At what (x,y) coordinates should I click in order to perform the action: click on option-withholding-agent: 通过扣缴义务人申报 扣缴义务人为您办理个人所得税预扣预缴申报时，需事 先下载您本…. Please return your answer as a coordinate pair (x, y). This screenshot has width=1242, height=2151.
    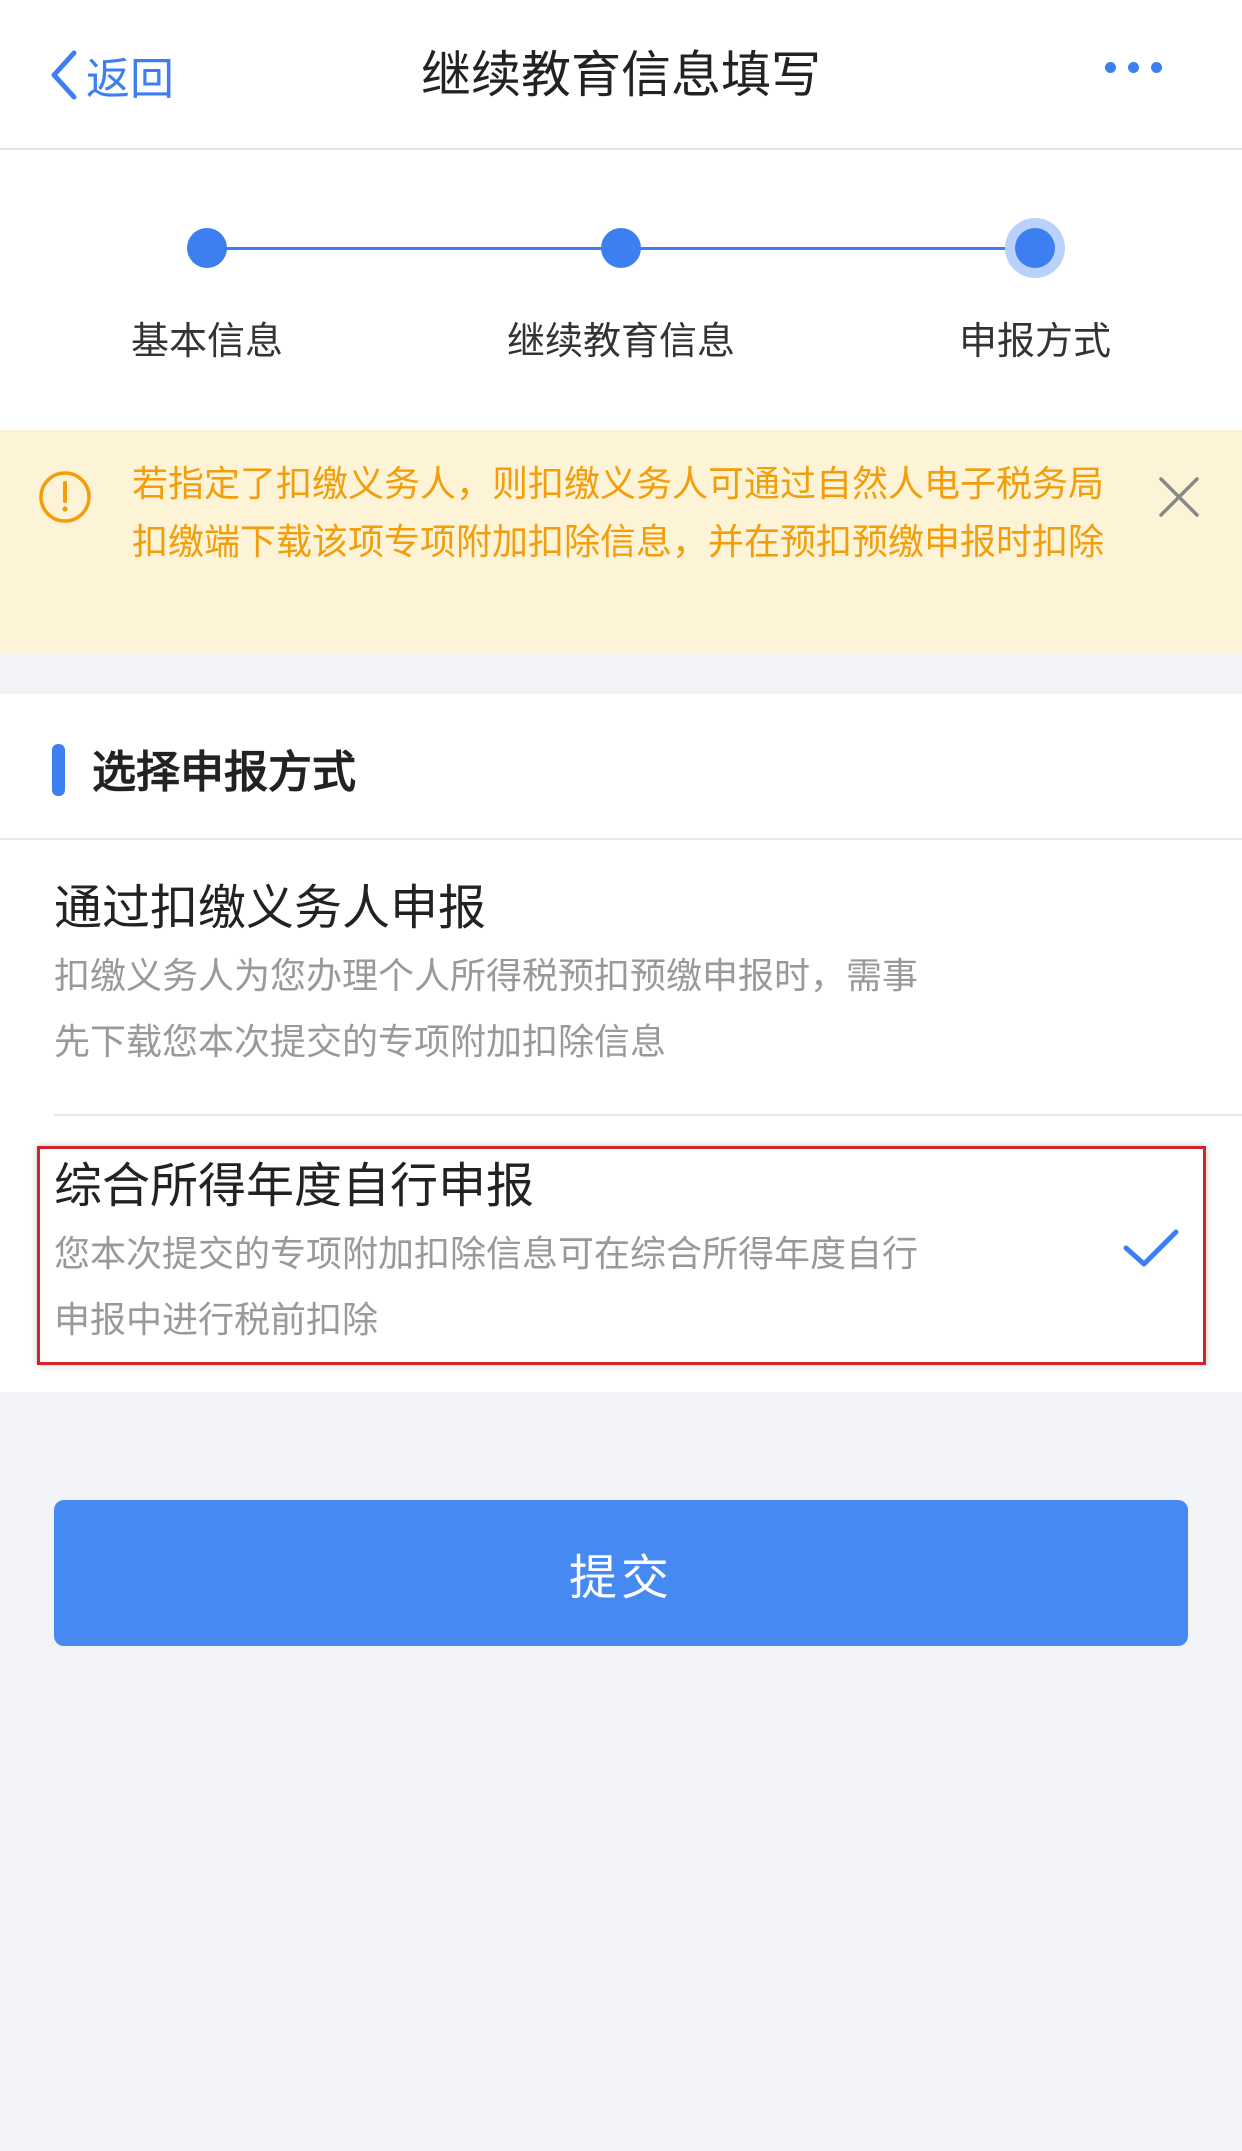
    Looking at the image, I should click on (629, 977).